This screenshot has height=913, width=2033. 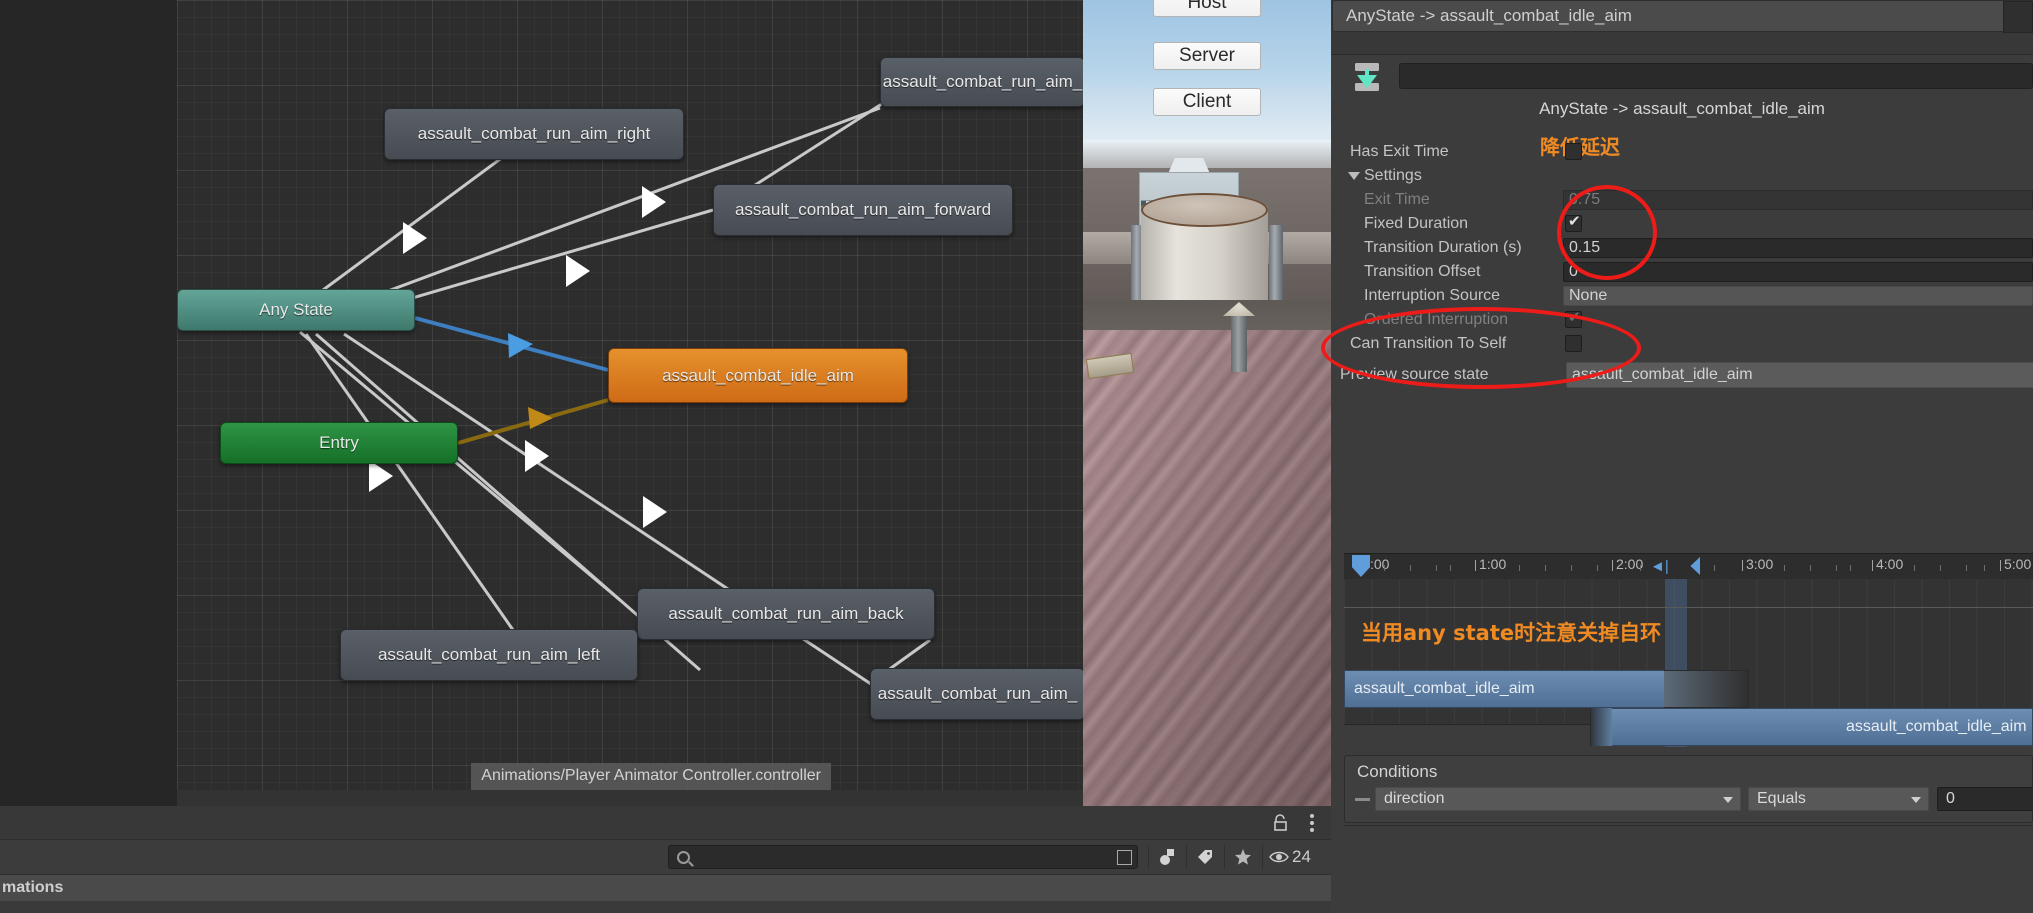 What do you see at coordinates (1242, 857) in the screenshot?
I see `favorites-star-icon` at bounding box center [1242, 857].